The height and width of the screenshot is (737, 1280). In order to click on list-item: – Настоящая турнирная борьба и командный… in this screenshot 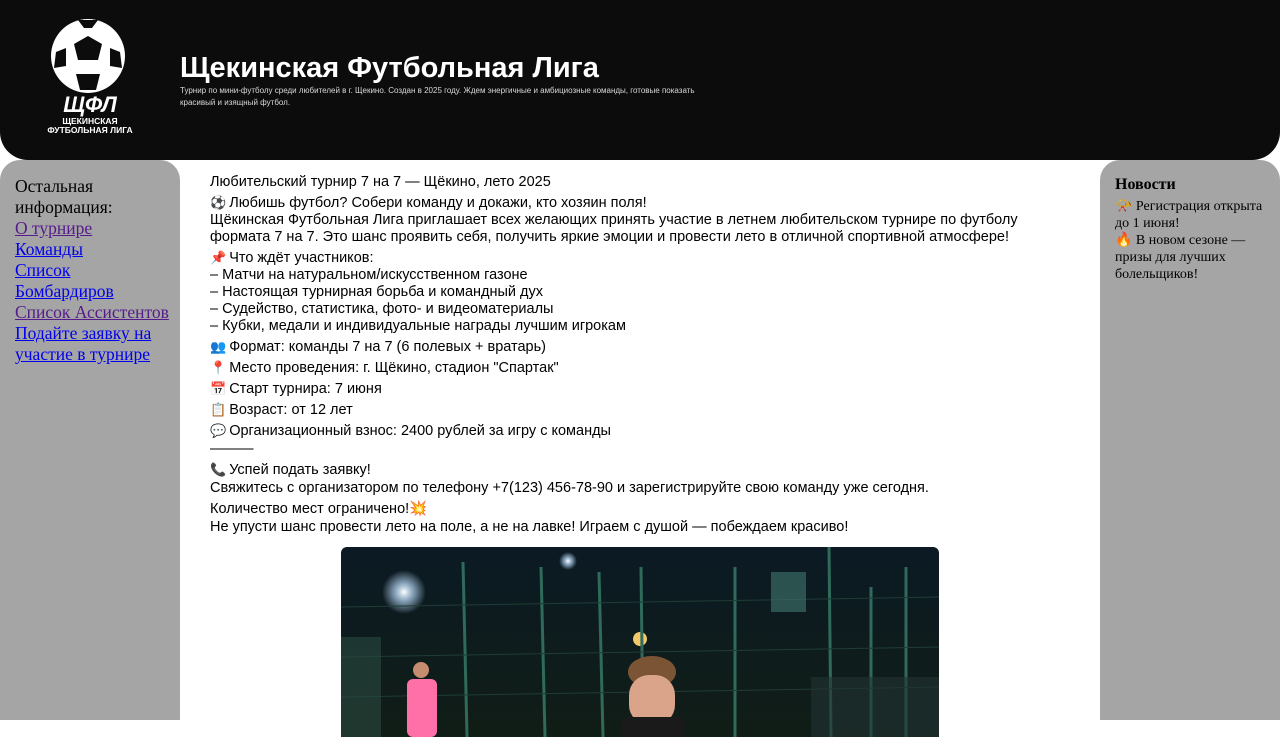, I will do `click(376, 292)`.